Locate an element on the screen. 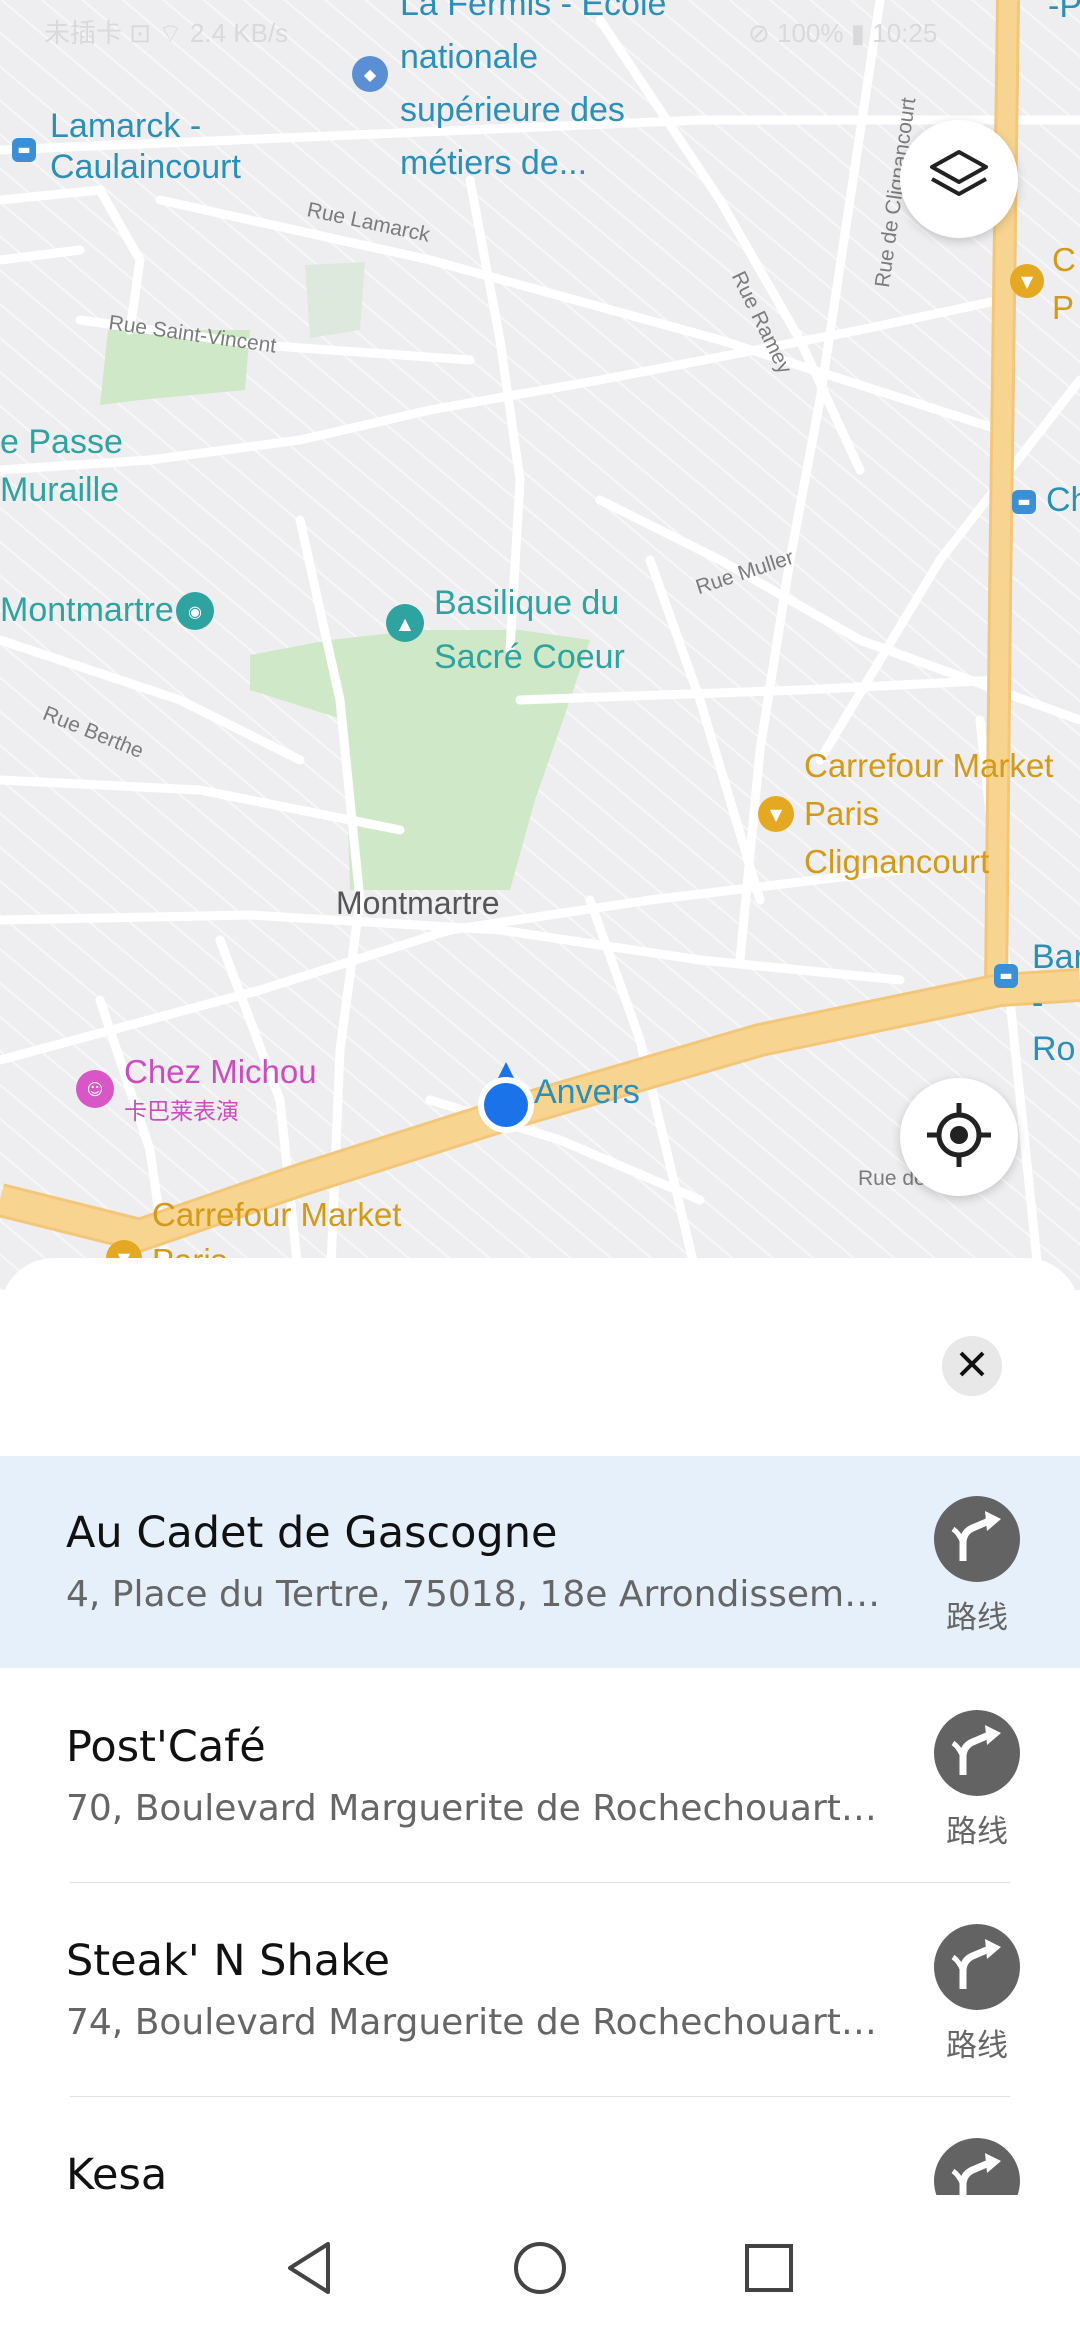  close-icon is located at coordinates (972, 1366).